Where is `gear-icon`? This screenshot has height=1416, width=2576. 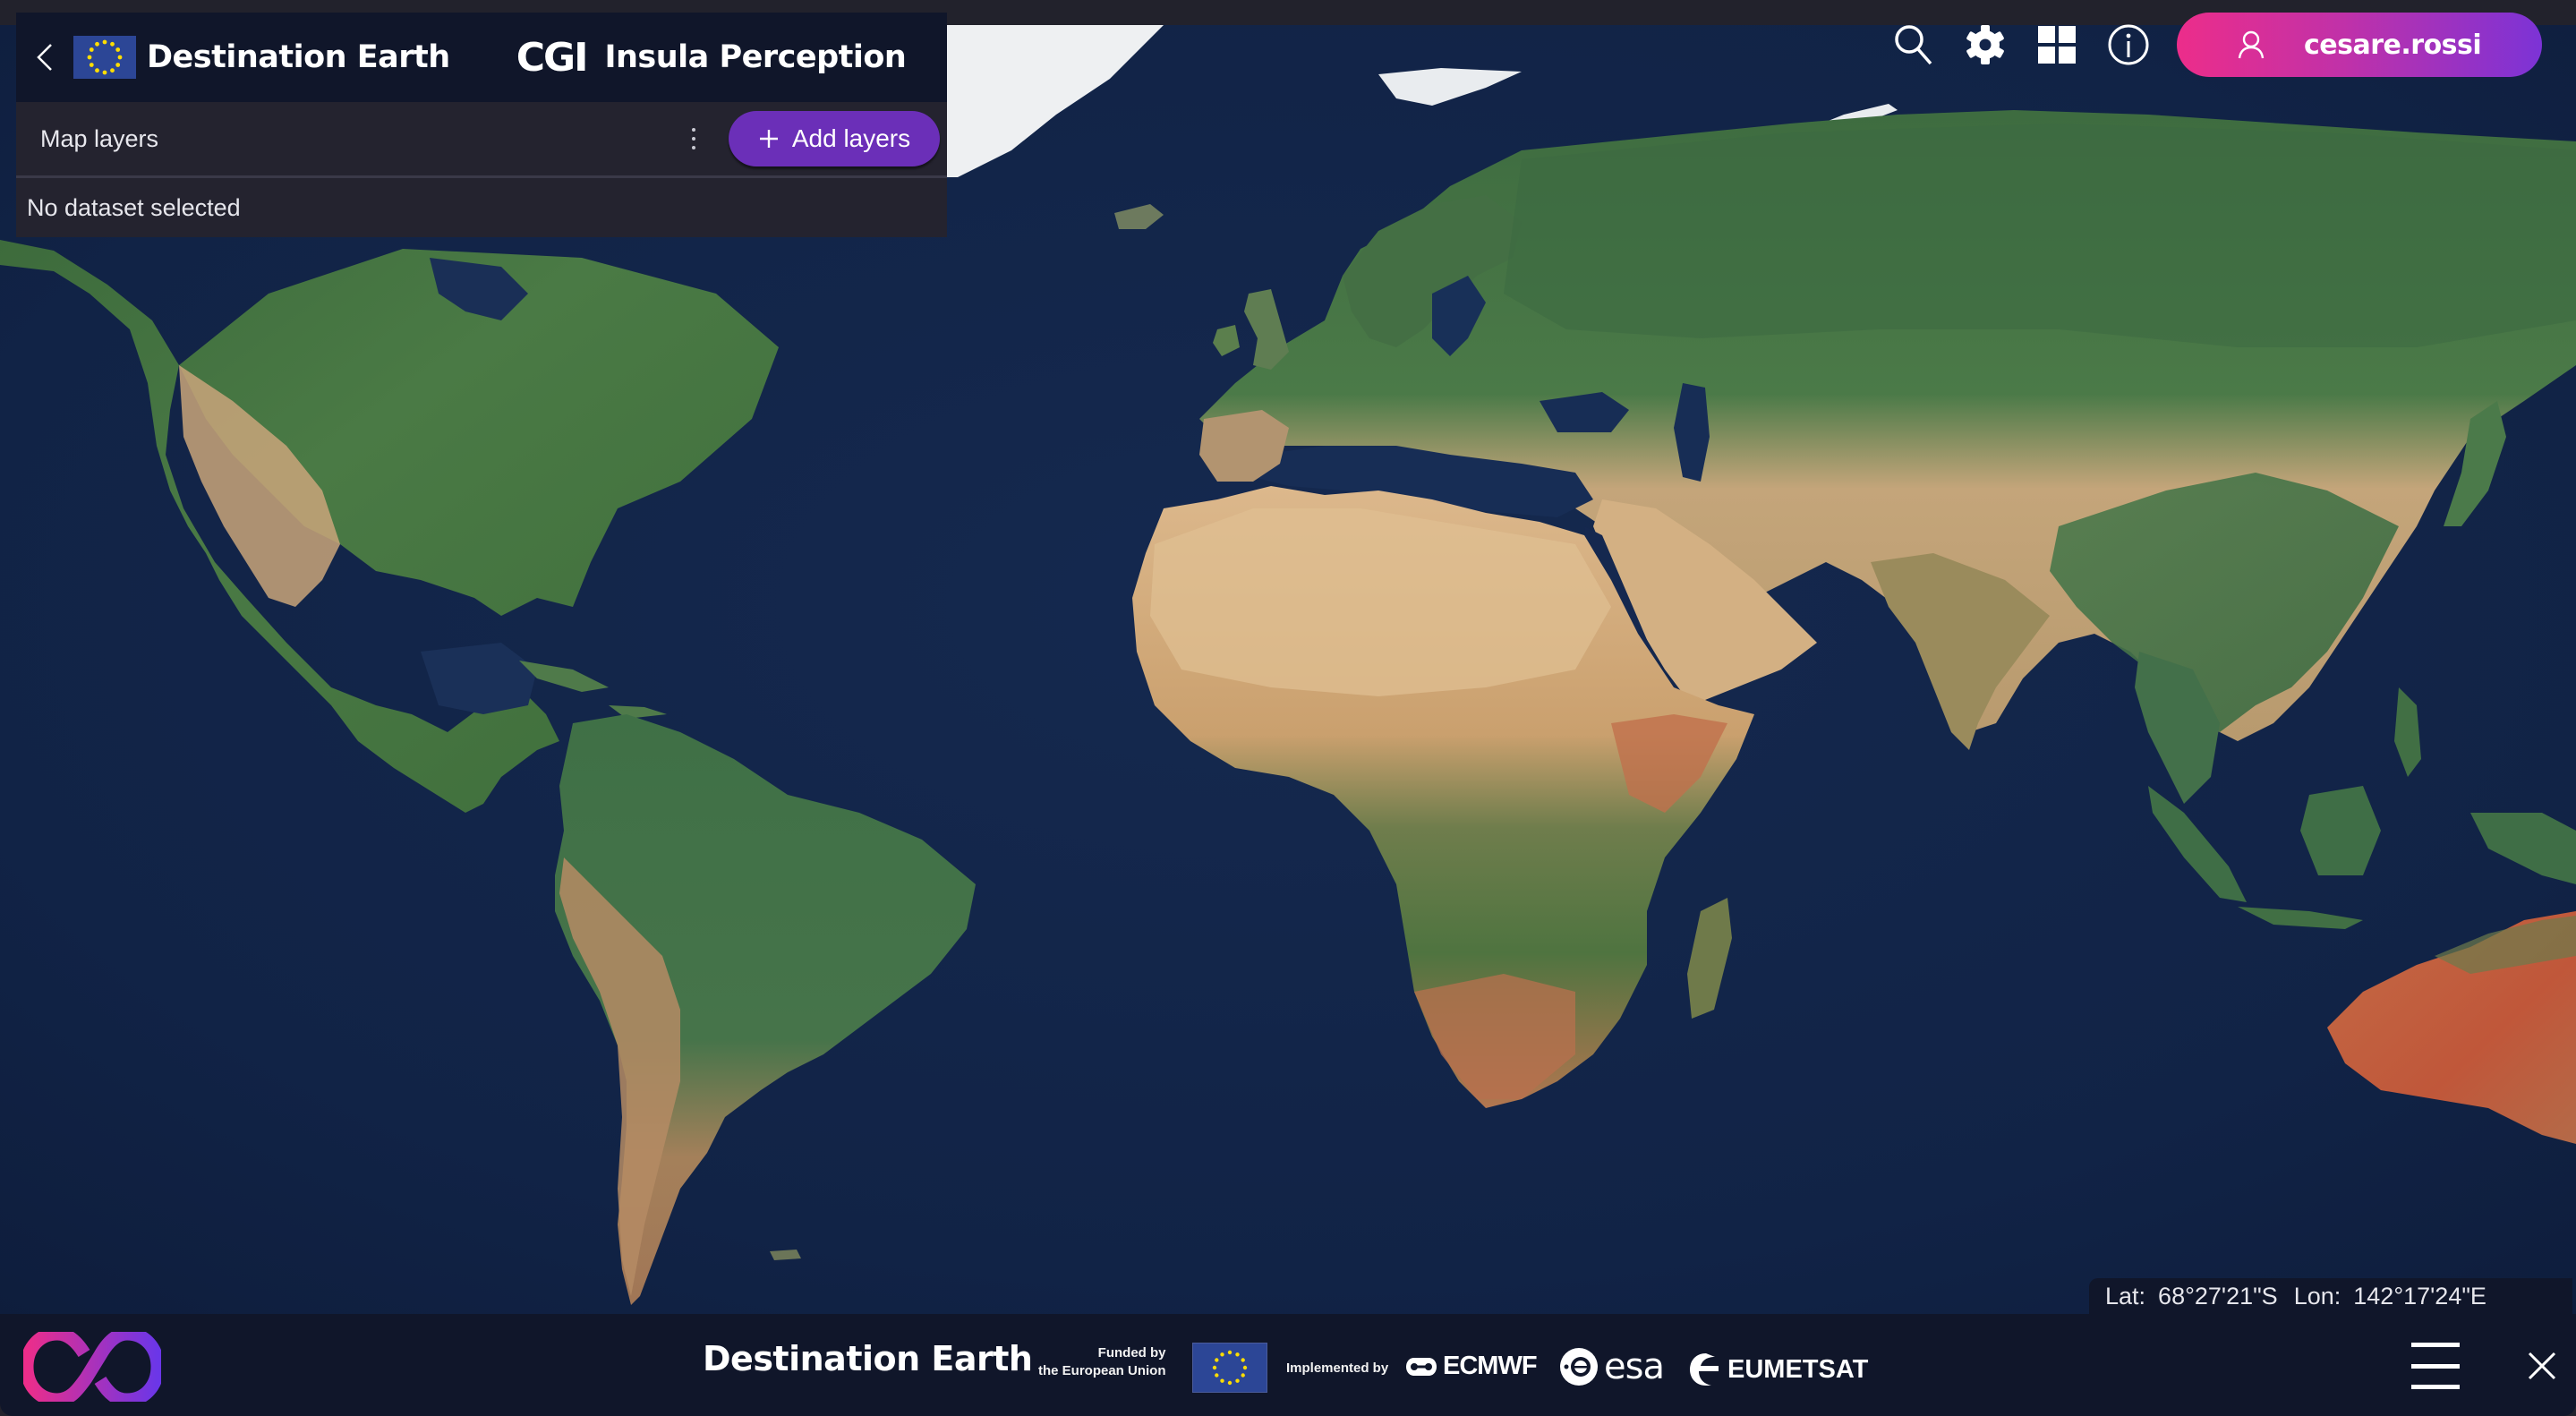
gear-icon is located at coordinates (1985, 44).